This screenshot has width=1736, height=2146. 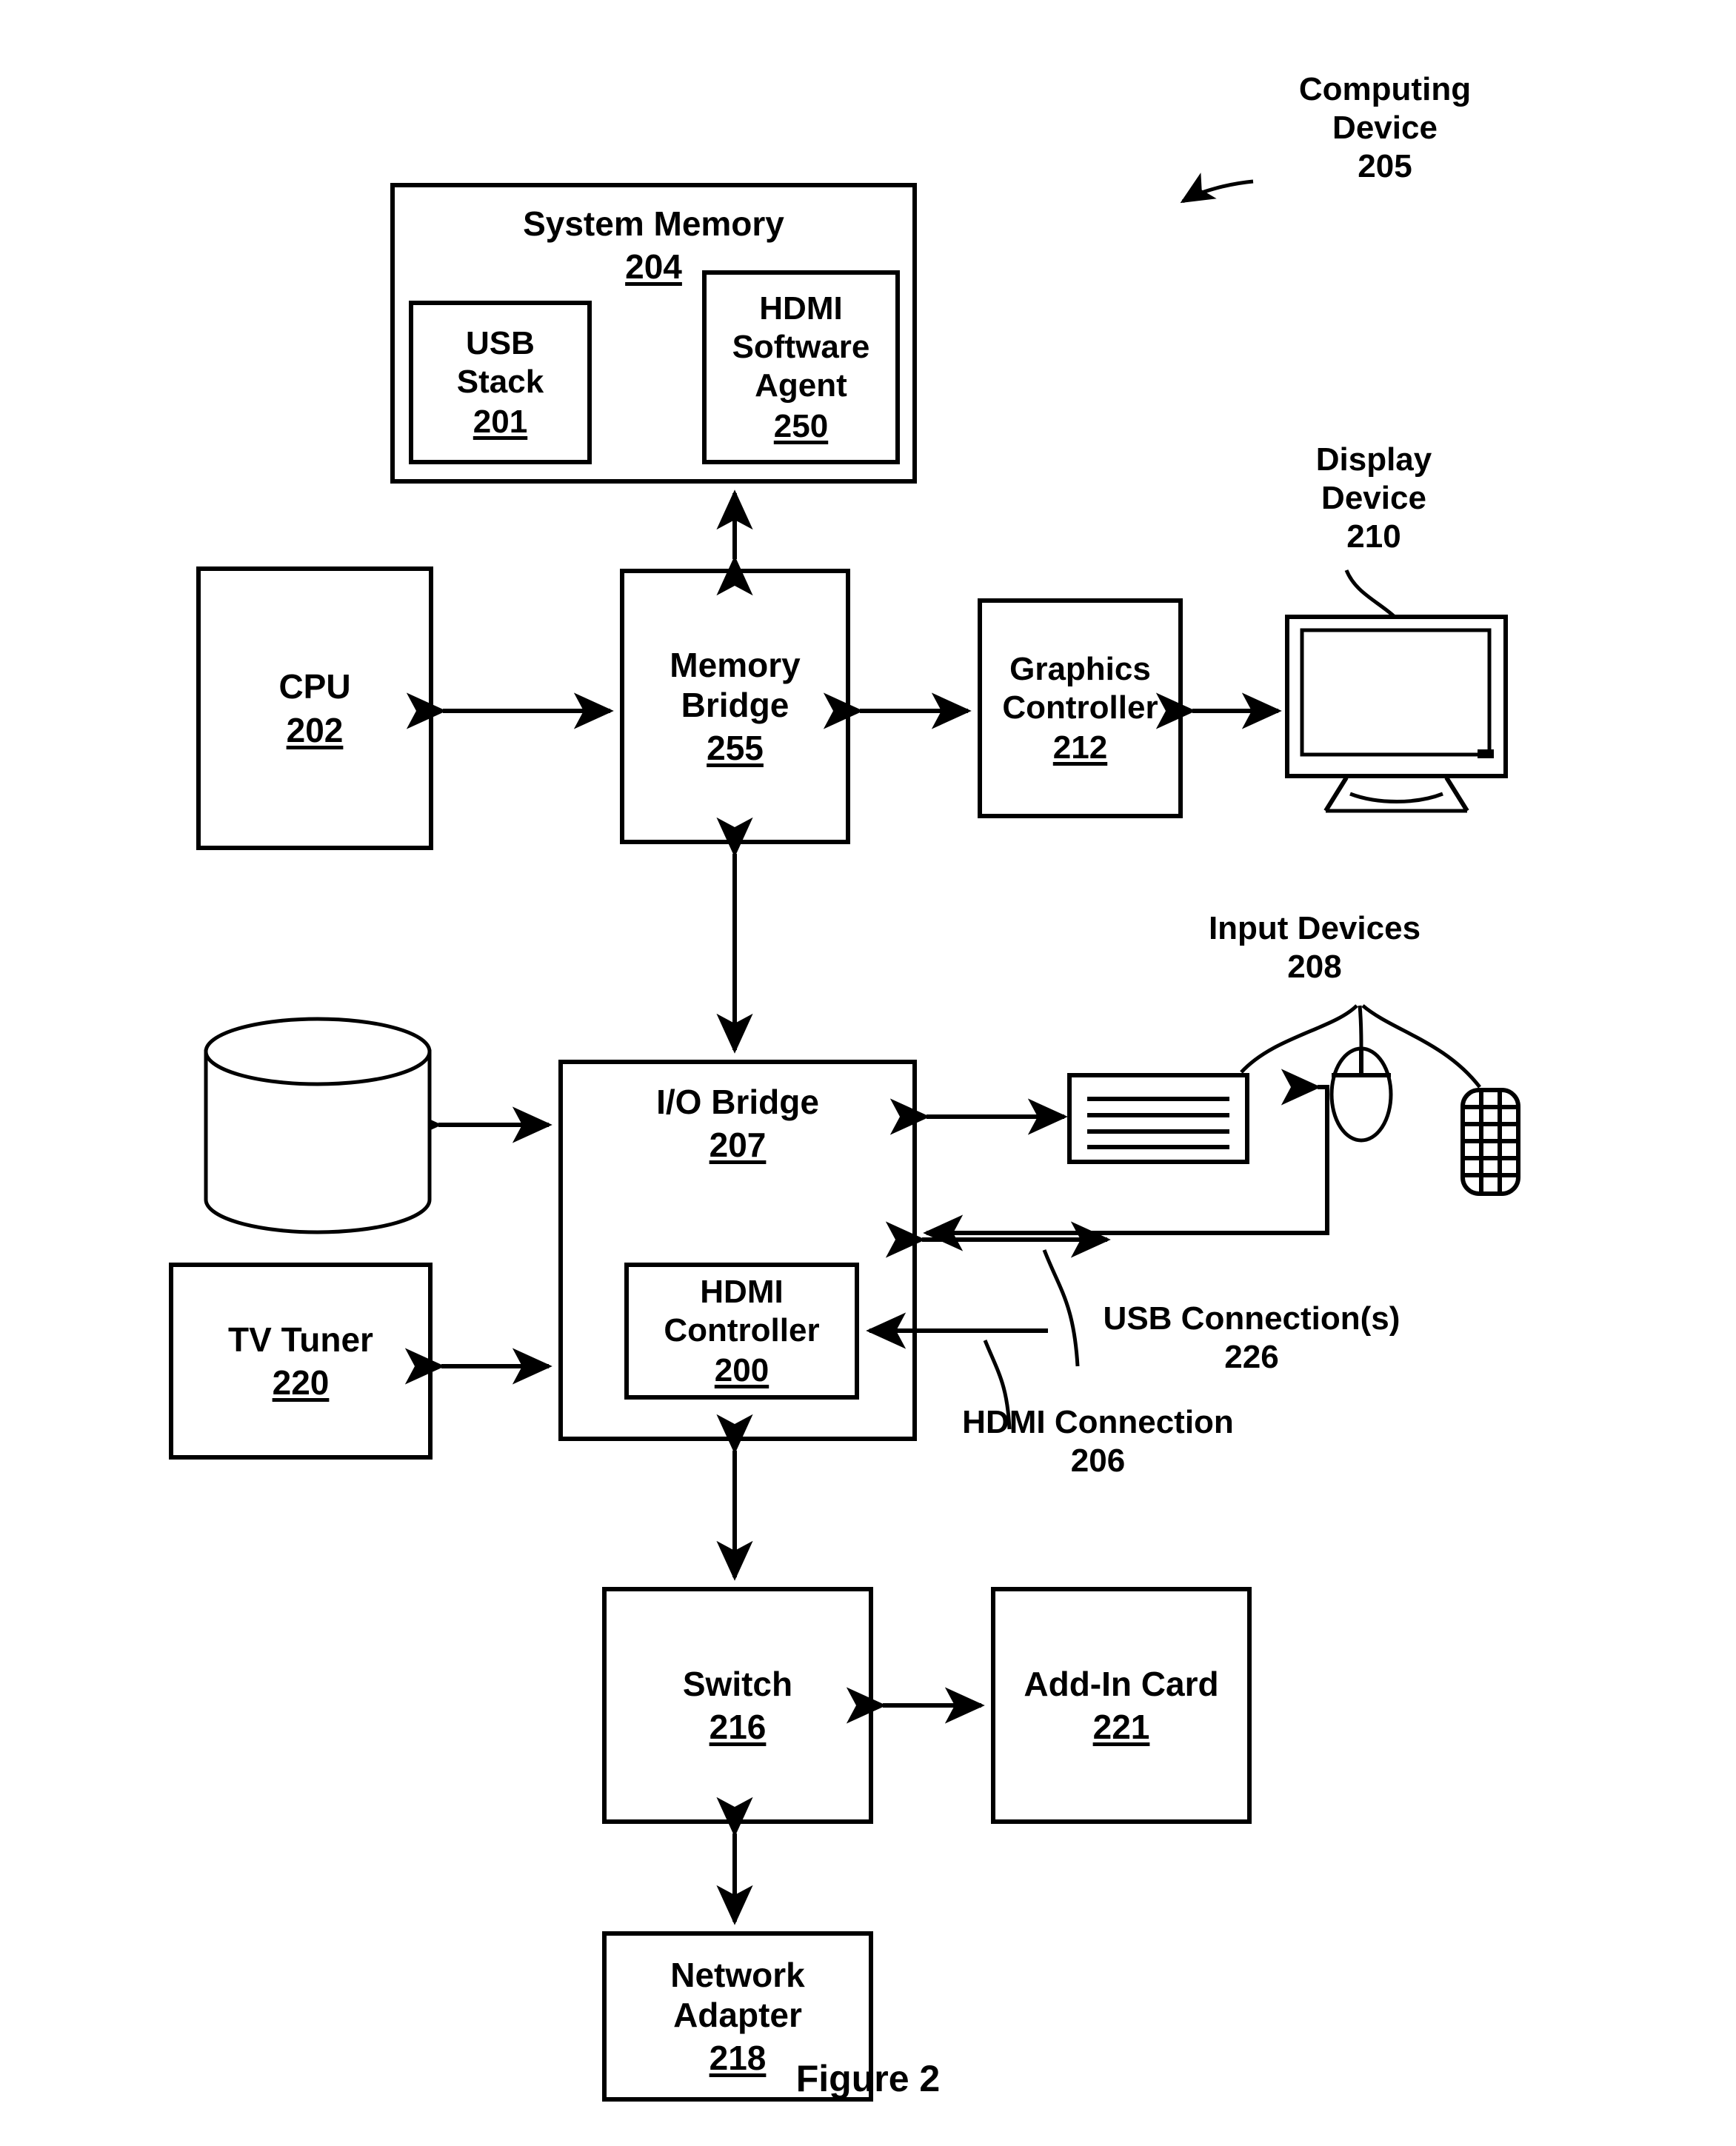 What do you see at coordinates (801, 347) in the screenshot?
I see `block-hdmi-software-agent-title: HDMI Software Agent` at bounding box center [801, 347].